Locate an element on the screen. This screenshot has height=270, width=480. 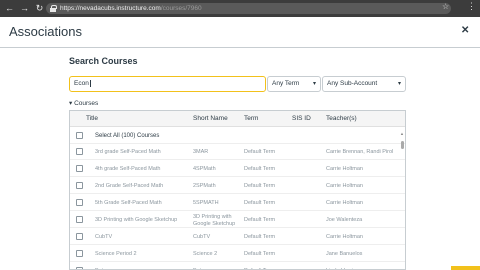
table-header: Title Short Name Term SIS ID Teacher(s) is located at coordinates (237, 119).